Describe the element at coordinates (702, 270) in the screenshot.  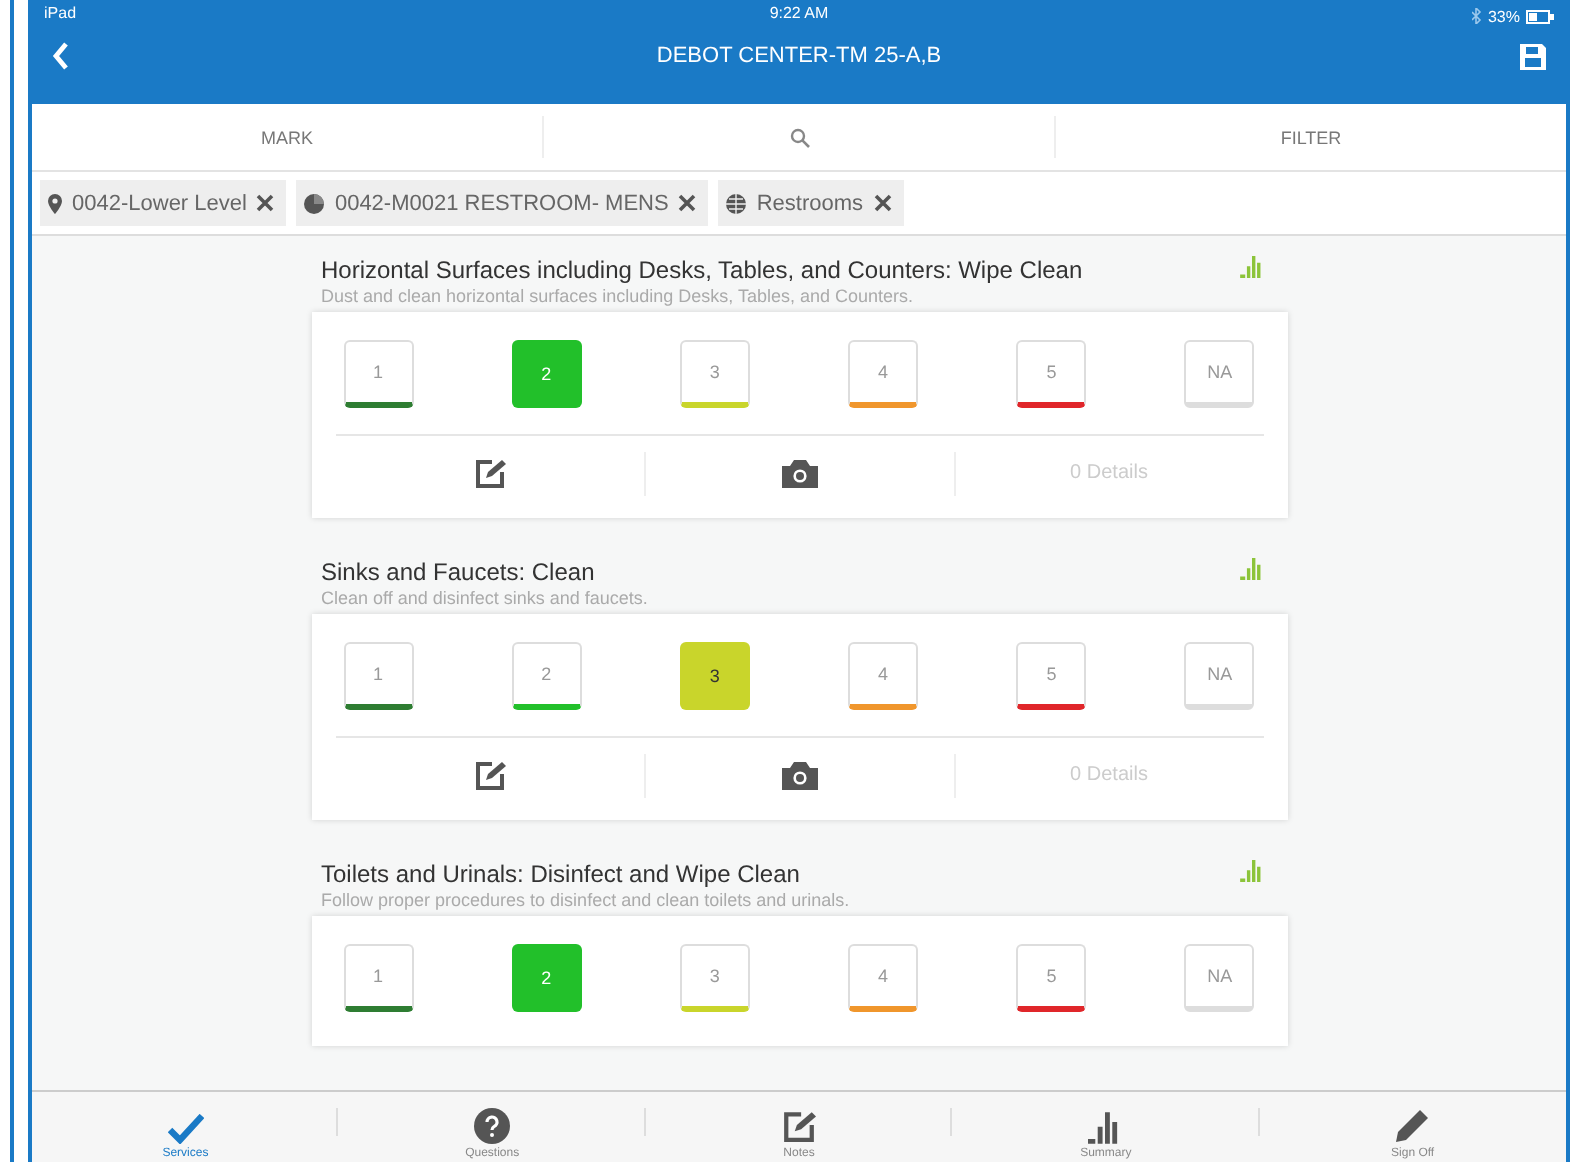
I see `service-title: Horizontal Surfaces including Desks, Tables, and Counters: Wipe Clean` at that location.